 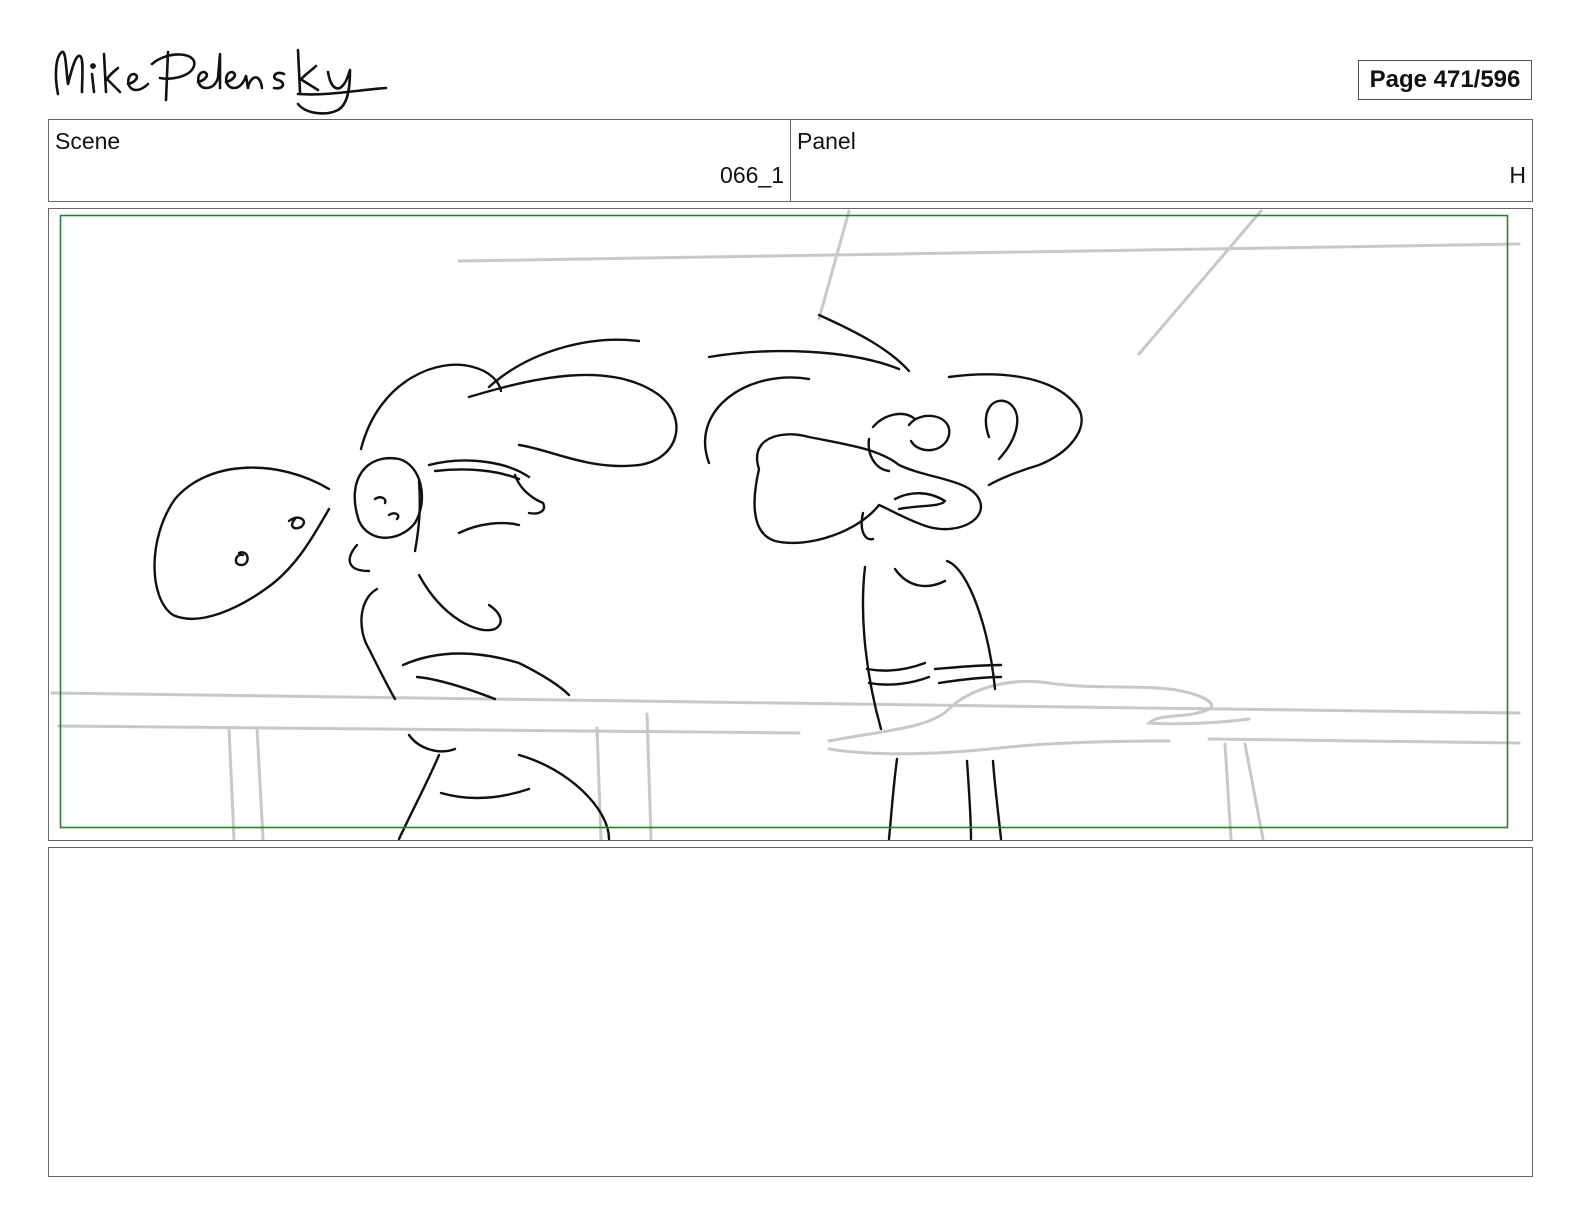 What do you see at coordinates (88, 141) in the screenshot?
I see `scene-label: Scene` at bounding box center [88, 141].